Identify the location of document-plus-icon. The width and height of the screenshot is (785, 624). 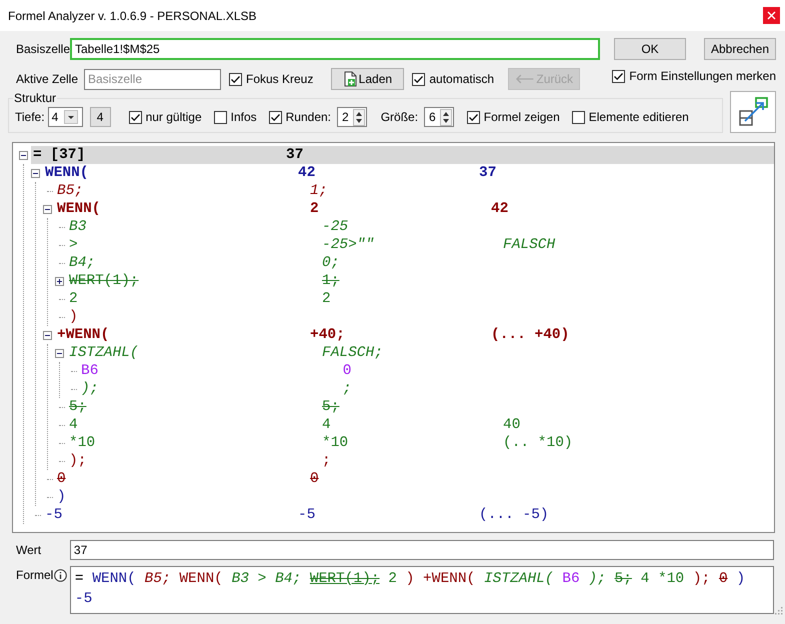
(350, 79).